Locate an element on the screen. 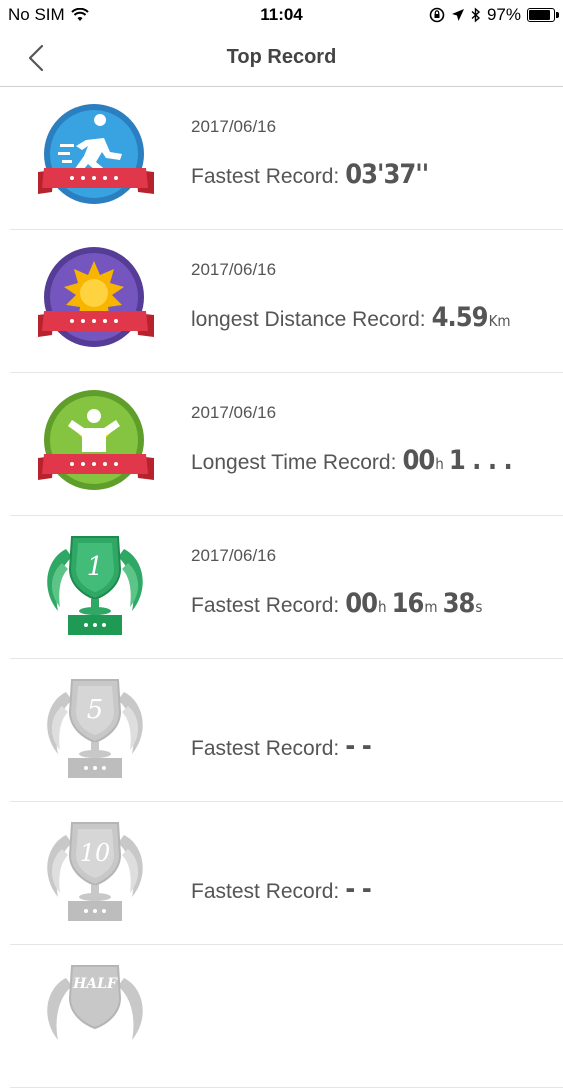 The image size is (563, 1088). record-label: longest Distance Record: is located at coordinates (308, 319).